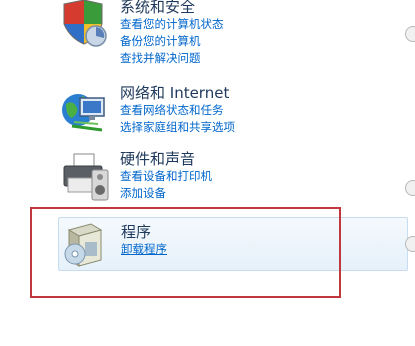  What do you see at coordinates (87, 246) in the screenshot?
I see `software-box-icon` at bounding box center [87, 246].